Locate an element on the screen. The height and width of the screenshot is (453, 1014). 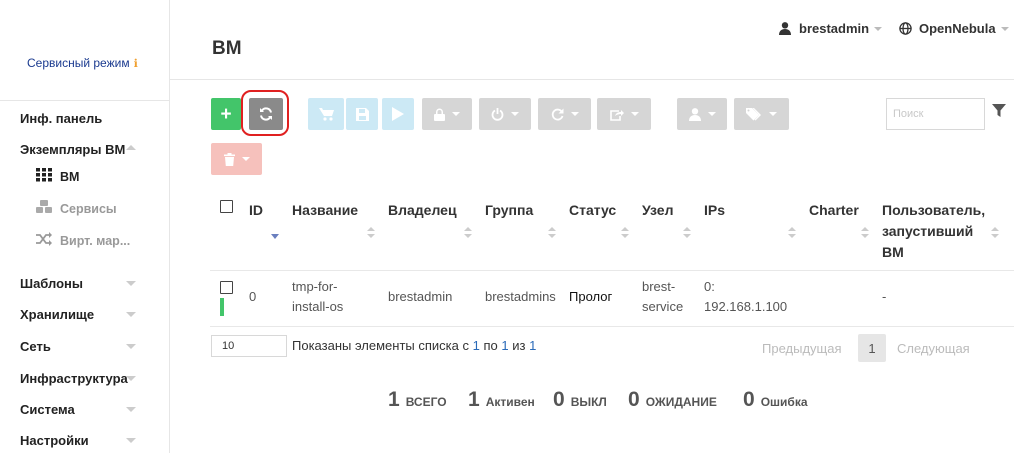
change-owner-dropdown-button is located at coordinates (702, 114).